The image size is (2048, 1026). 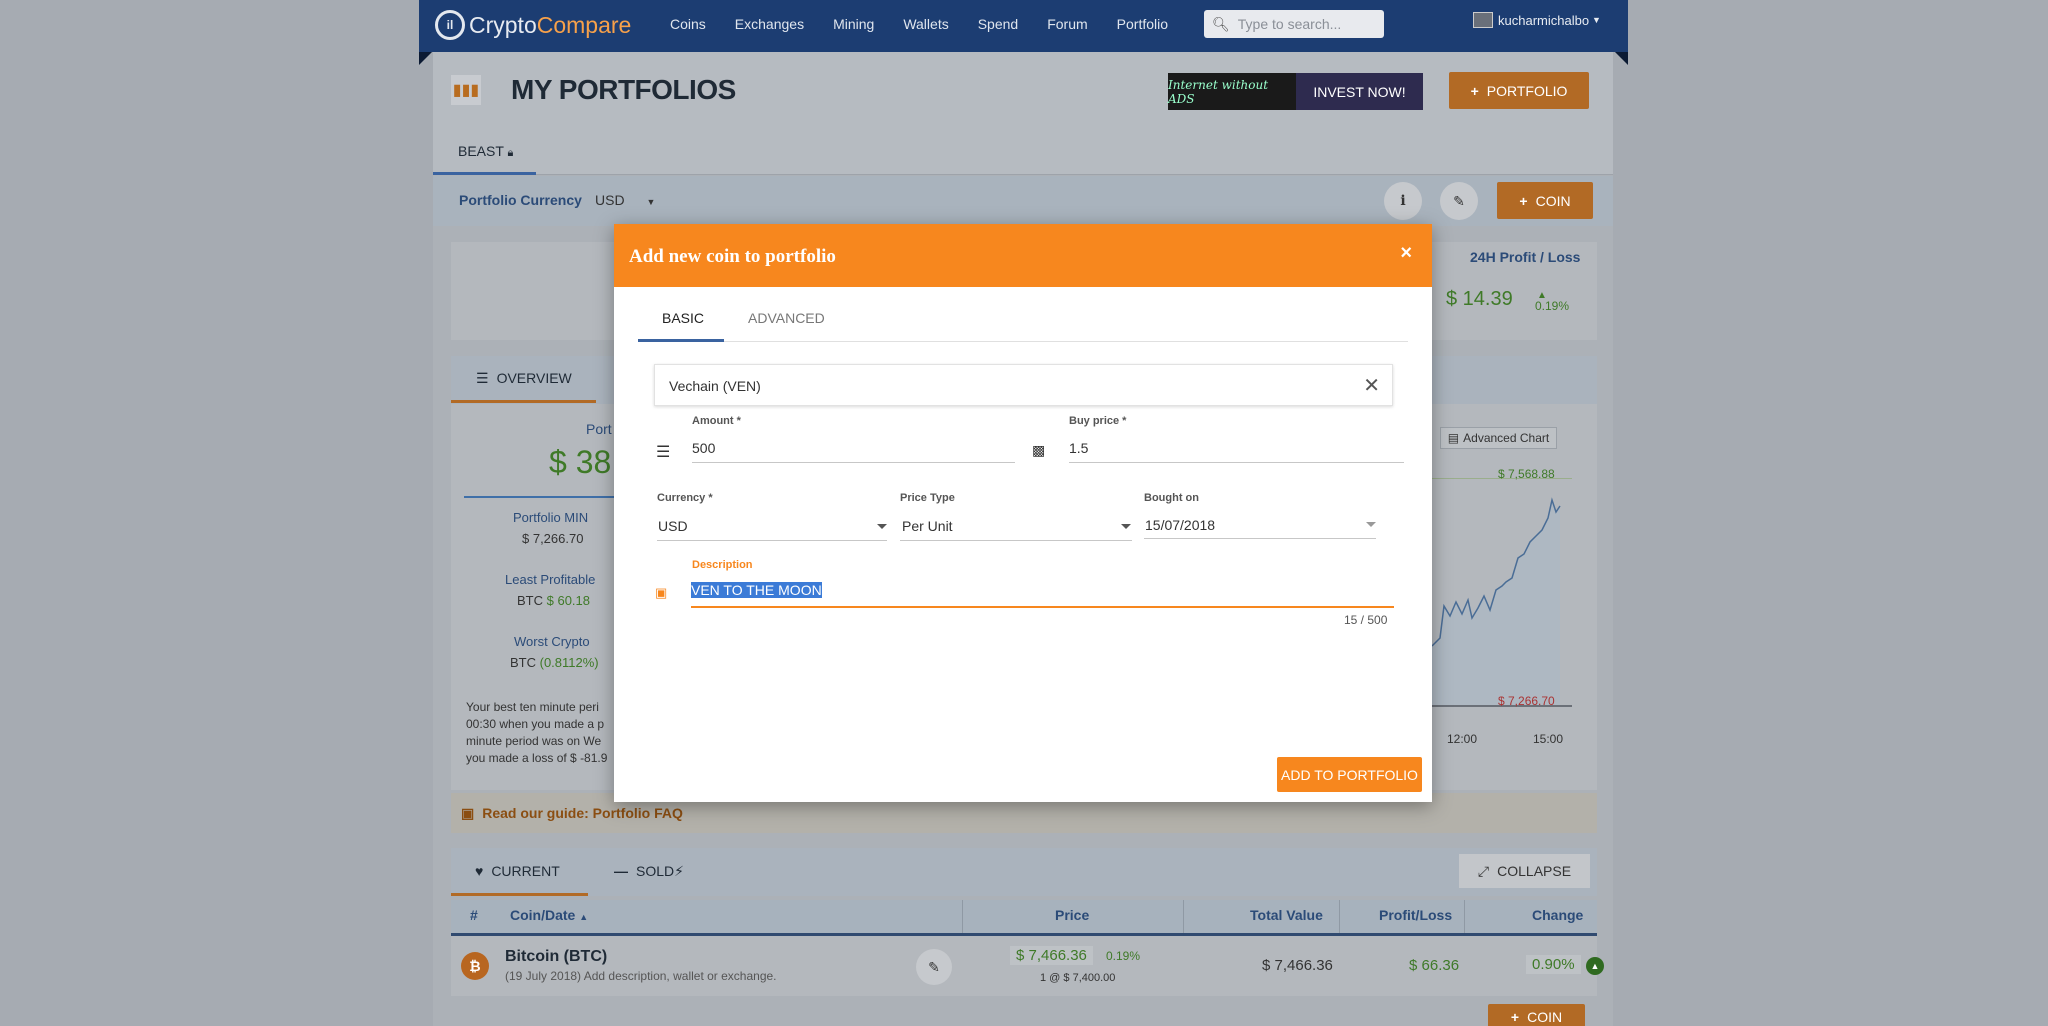 I want to click on amount-label: Amount *, so click(x=716, y=421).